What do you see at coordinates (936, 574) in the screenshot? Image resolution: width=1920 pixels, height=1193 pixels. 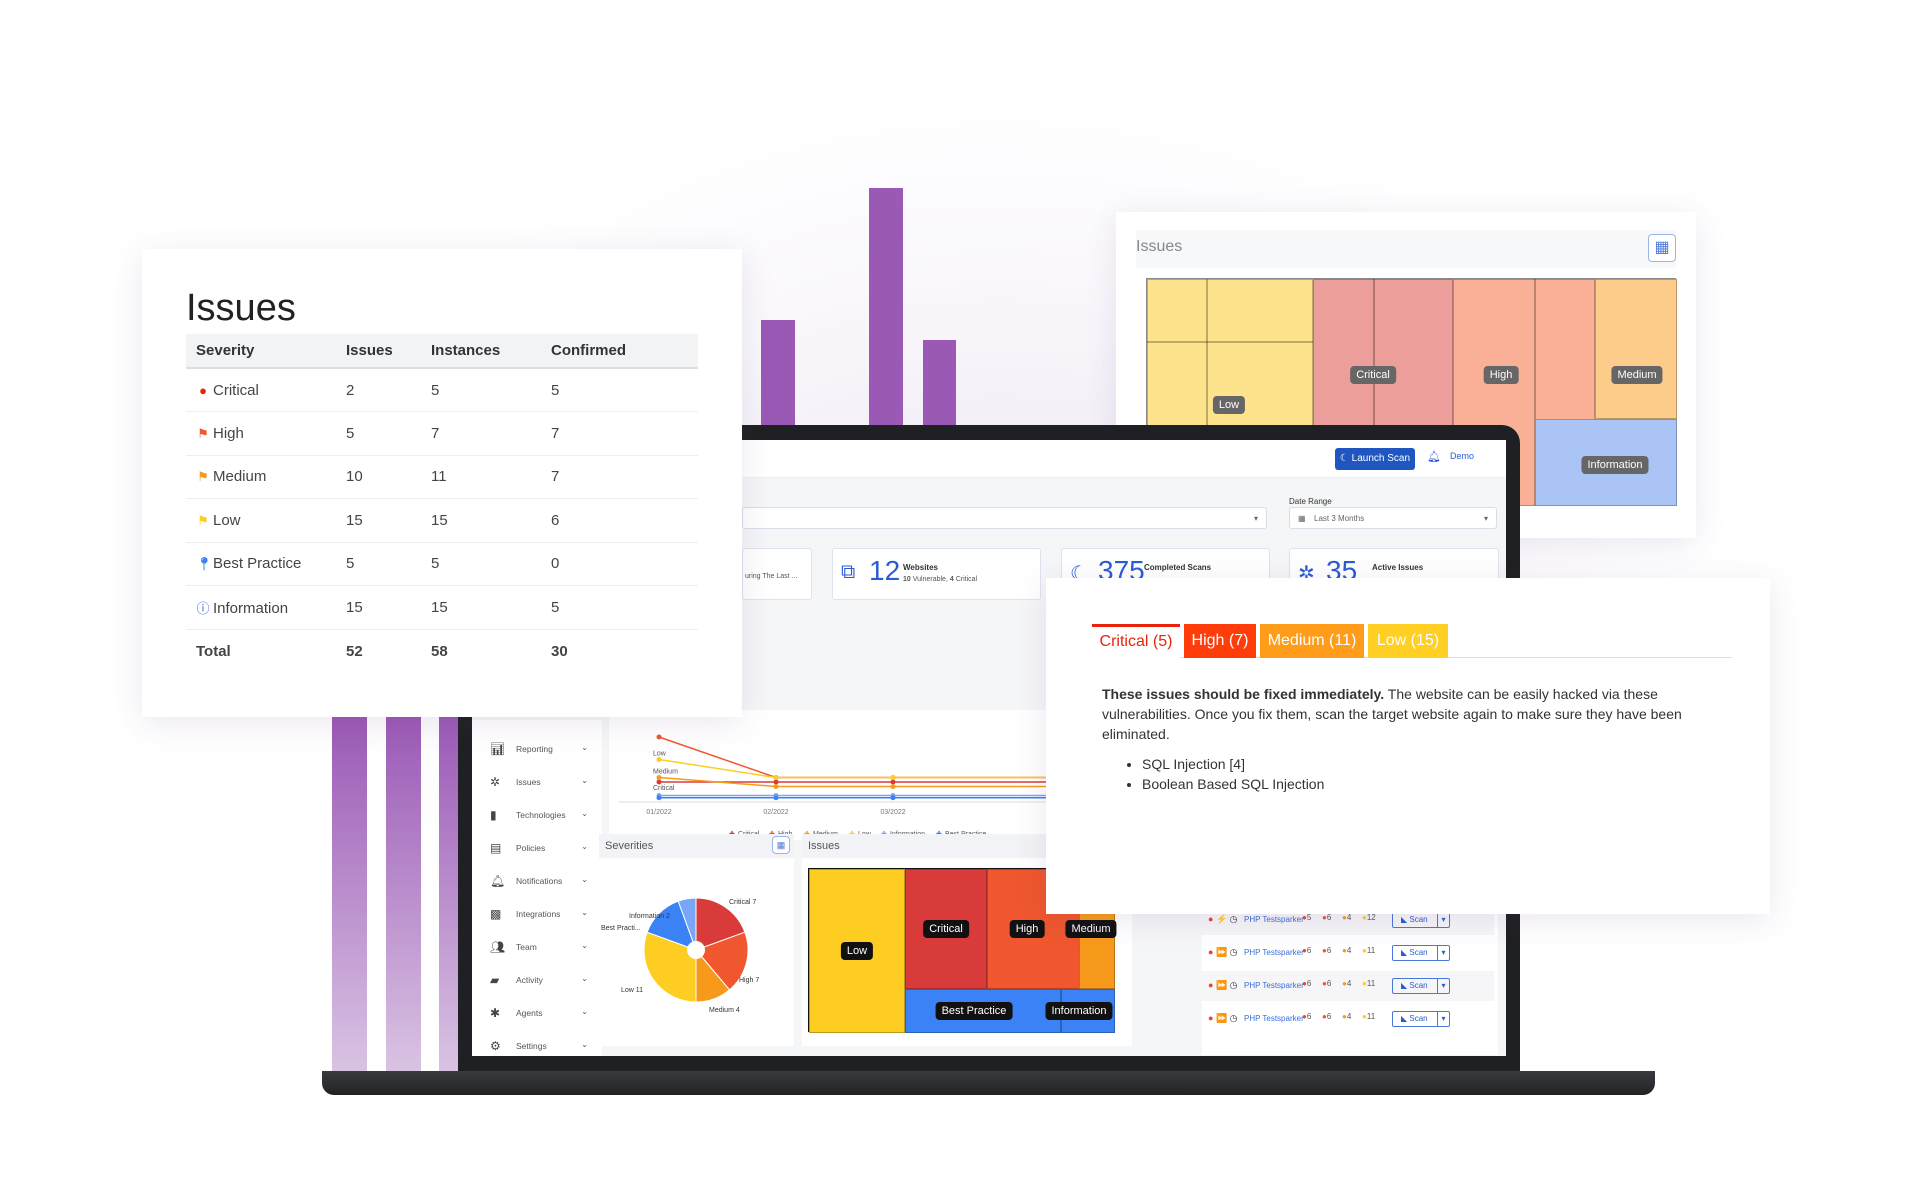 I see `stat-card-websites: ⧉ 12 Websites 10 Vulnerable, 4 Critical` at bounding box center [936, 574].